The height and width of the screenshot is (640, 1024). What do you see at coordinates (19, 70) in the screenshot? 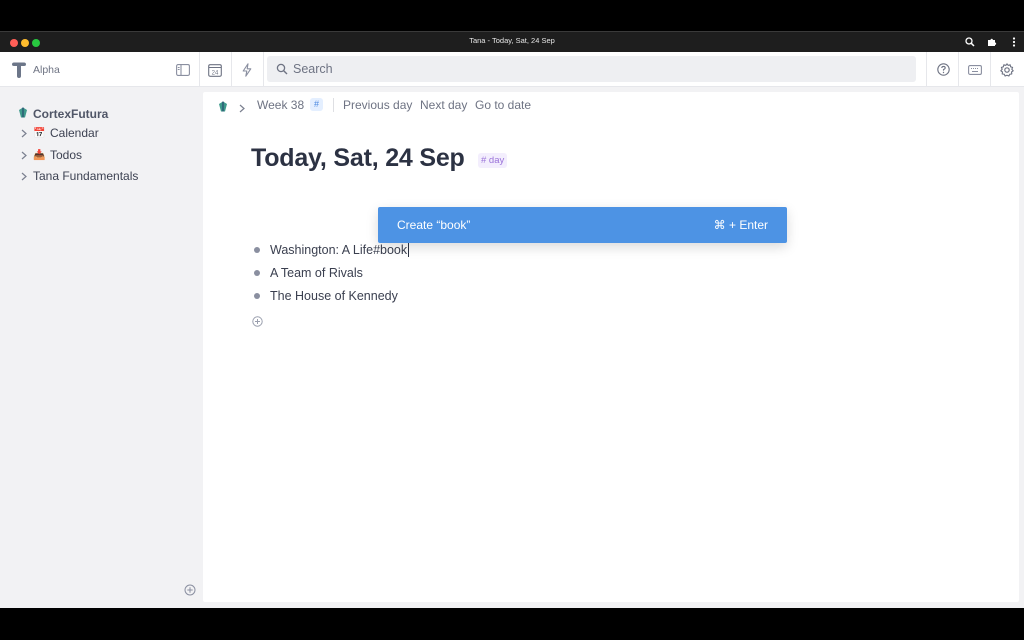
I see `tana-logo` at bounding box center [19, 70].